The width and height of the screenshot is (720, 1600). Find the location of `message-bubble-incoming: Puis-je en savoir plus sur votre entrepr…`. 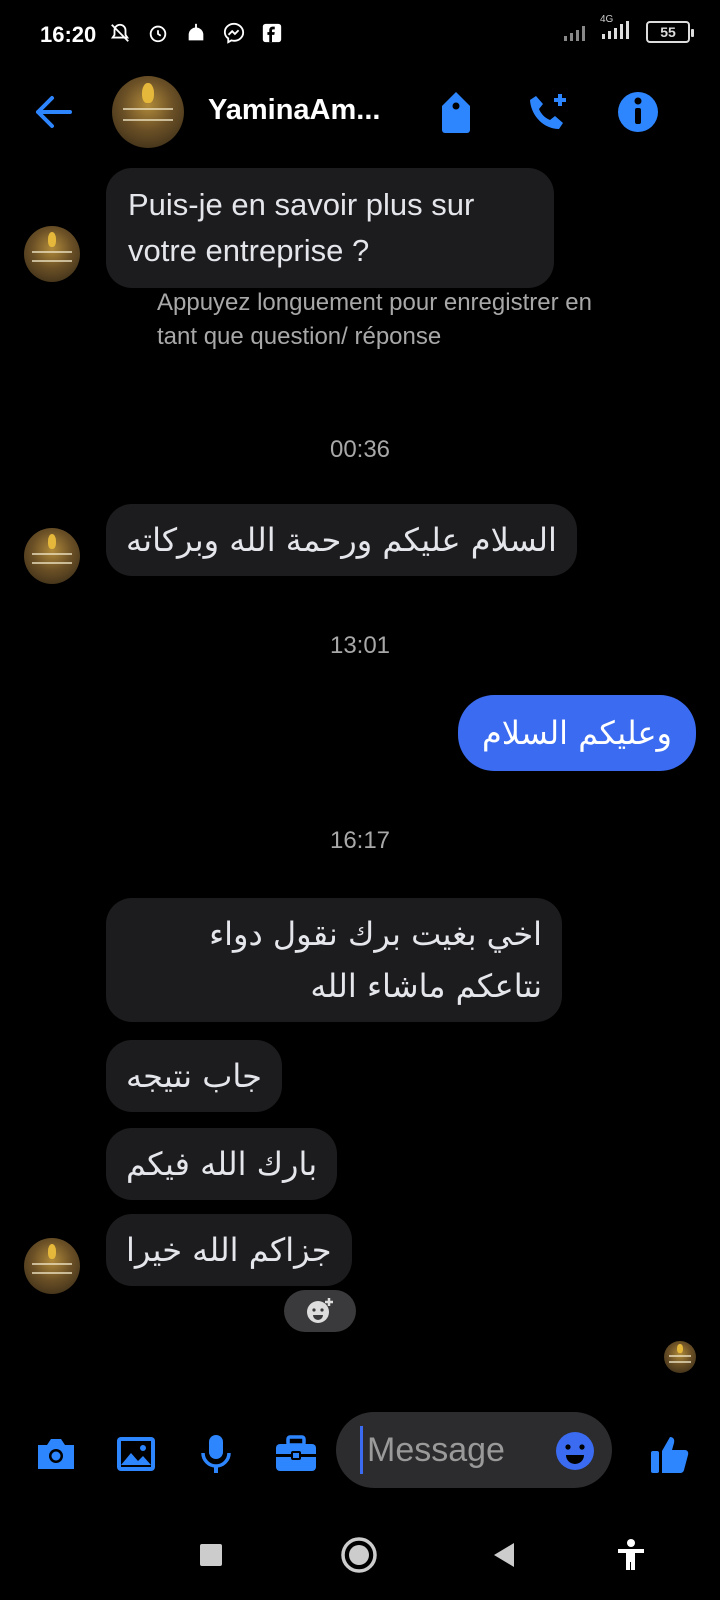

message-bubble-incoming: Puis-je en savoir plus sur votre entrepr… is located at coordinates (330, 228).